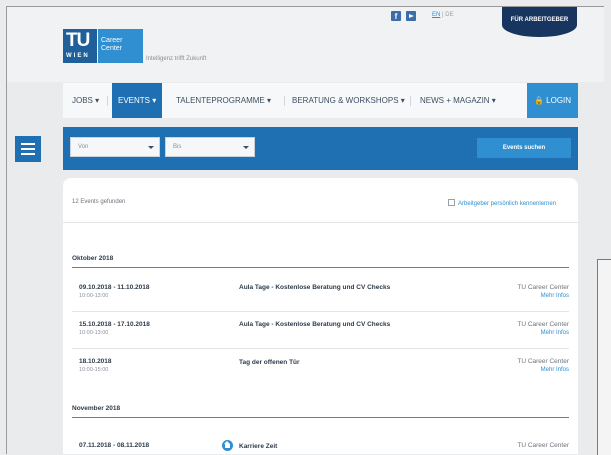  Describe the element at coordinates (348, 100) in the screenshot. I see `nav-item-beratung: BERATUNG & WORKSHOPS ▾` at that location.